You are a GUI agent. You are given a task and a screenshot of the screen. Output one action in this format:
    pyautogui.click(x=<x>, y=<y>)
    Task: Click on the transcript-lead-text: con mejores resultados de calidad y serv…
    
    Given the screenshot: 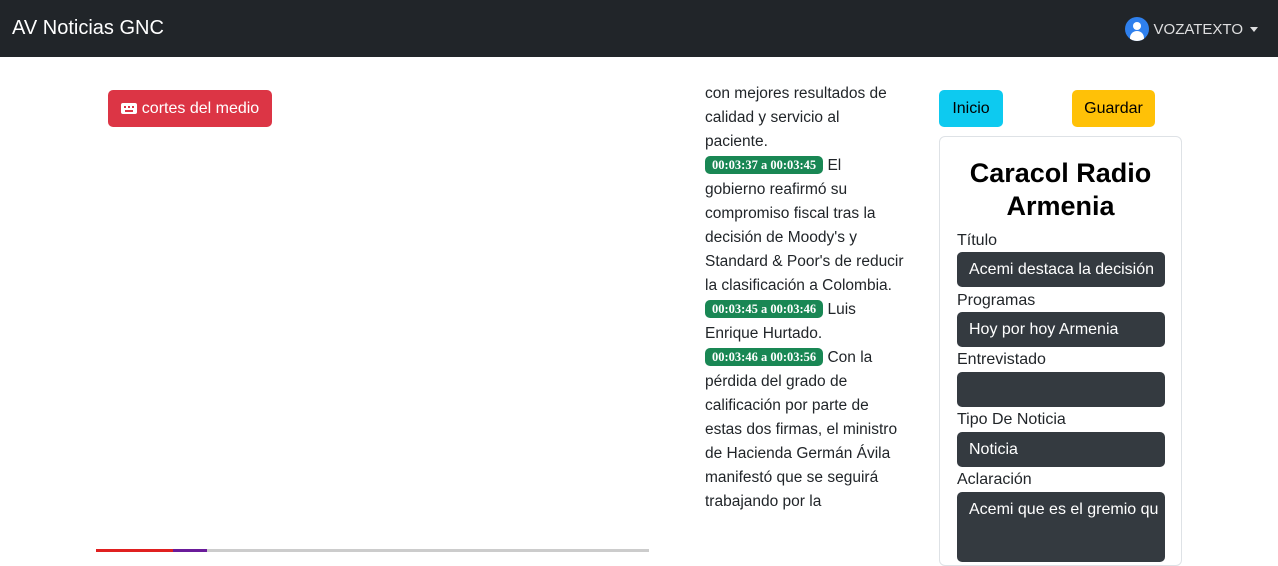 What is the action you would take?
    pyautogui.click(x=796, y=117)
    